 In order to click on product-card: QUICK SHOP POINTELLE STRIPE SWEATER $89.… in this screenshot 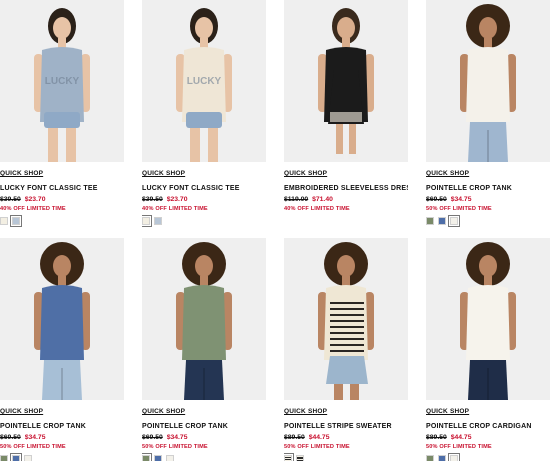, I will do `click(346, 349)`.